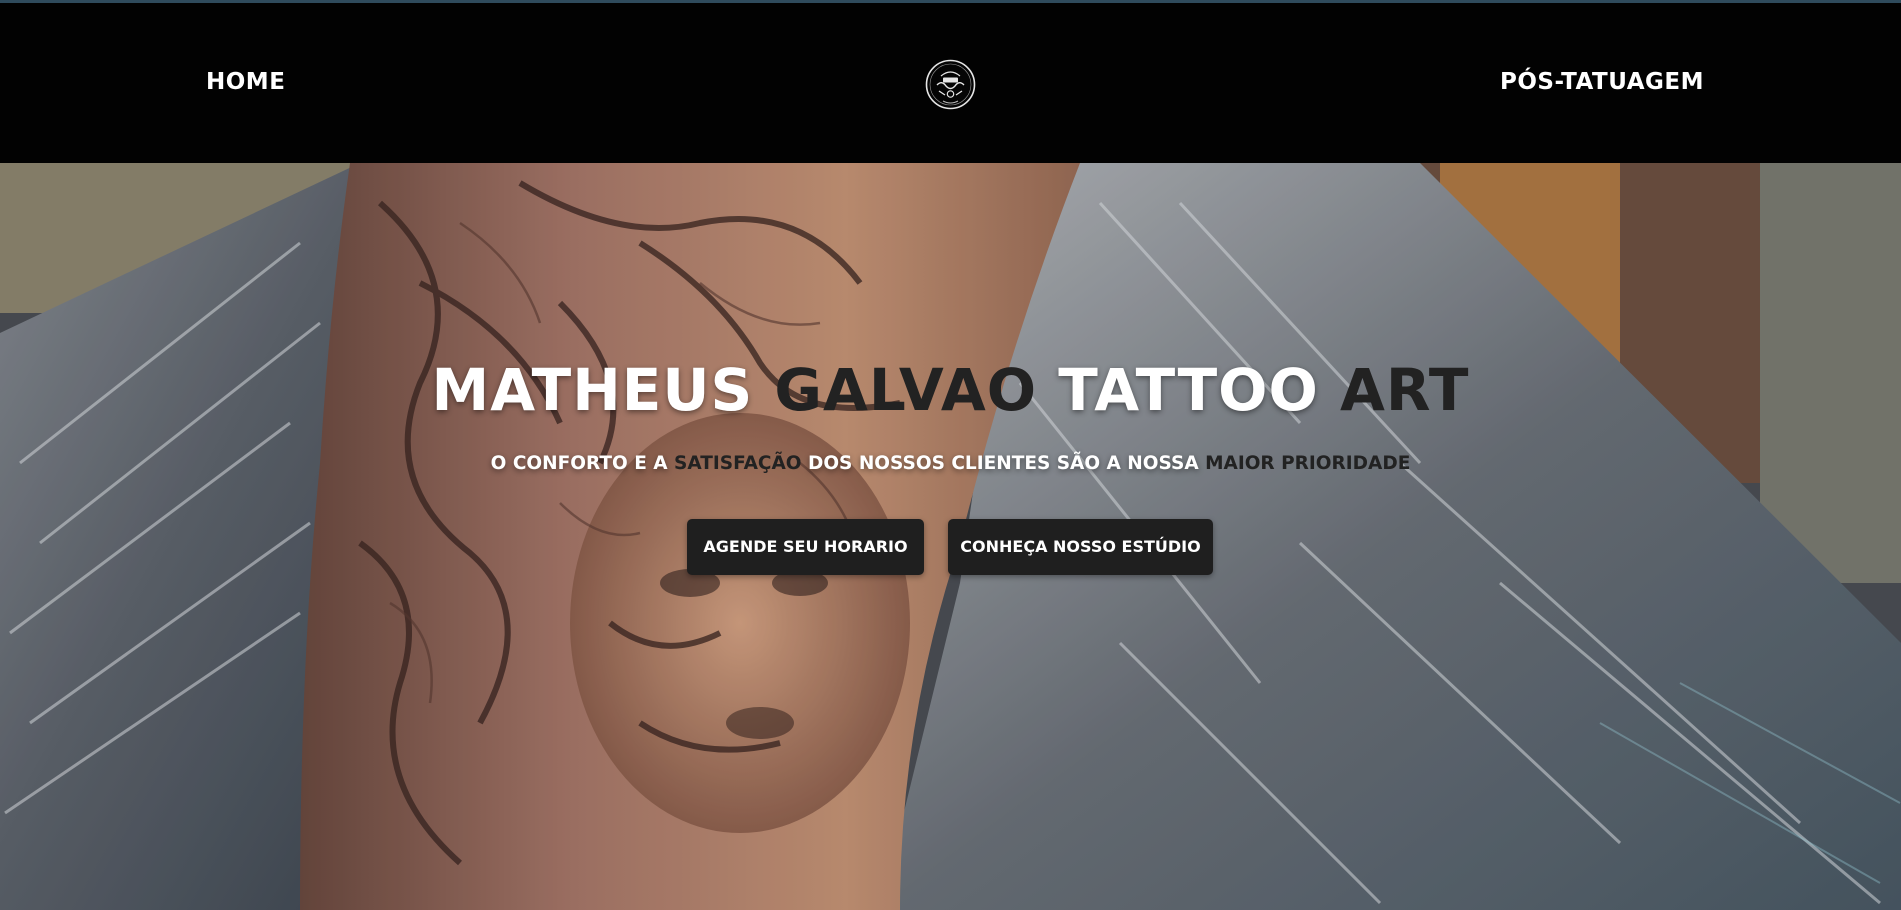 The width and height of the screenshot is (1901, 910). Describe the element at coordinates (1003, 463) in the screenshot. I see `hero-subtitle-part-3: DOS NOSSOS CLIENTES SÃO A NOSSA` at that location.